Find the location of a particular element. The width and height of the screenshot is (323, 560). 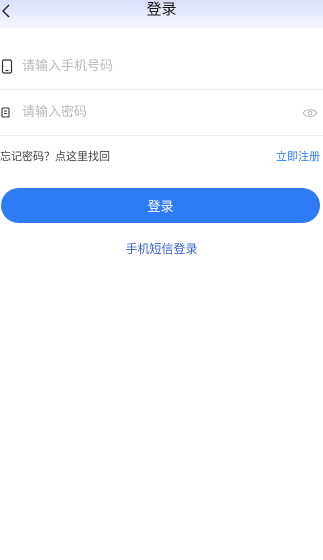

forgot-password-link: 忘记密码？点这里找回 is located at coordinates (55, 156).